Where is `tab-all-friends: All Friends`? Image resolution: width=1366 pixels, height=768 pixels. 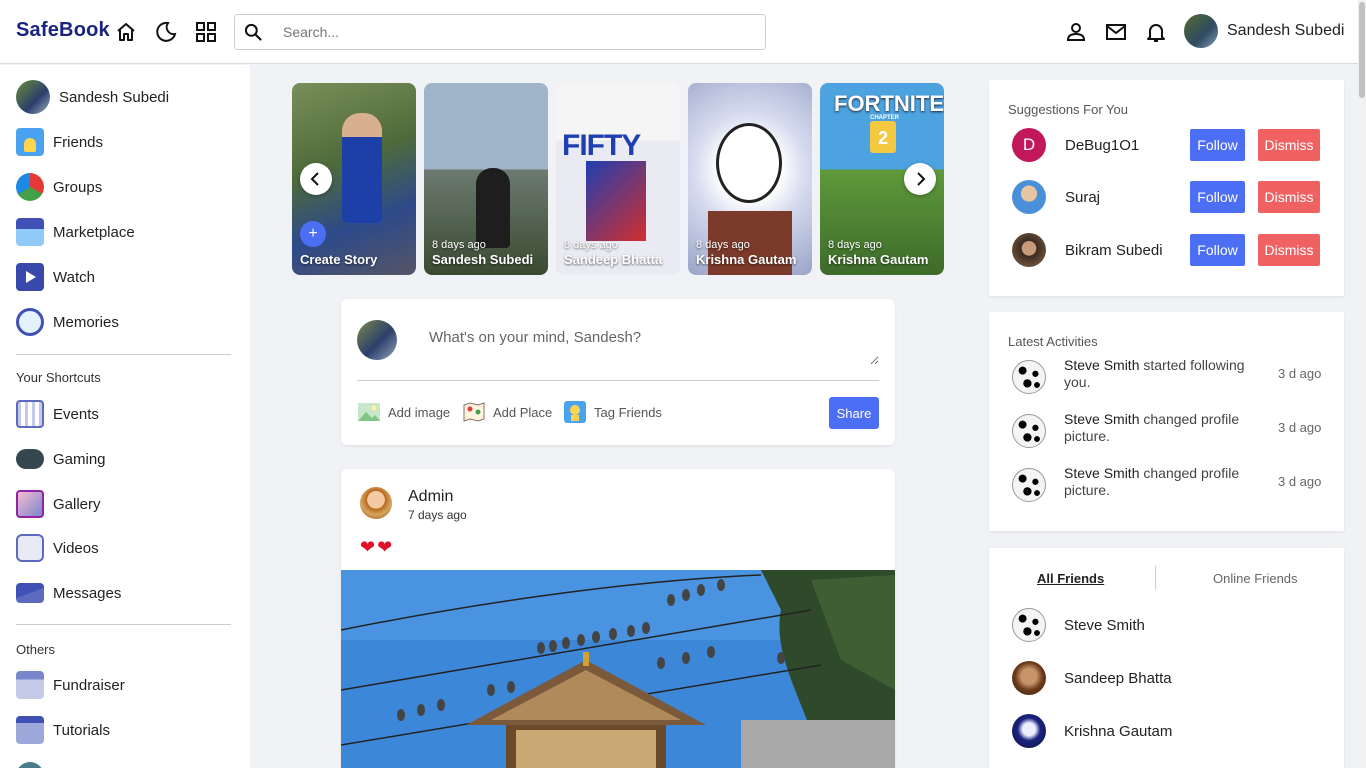
tab-all-friends: All Friends is located at coordinates (1070, 578).